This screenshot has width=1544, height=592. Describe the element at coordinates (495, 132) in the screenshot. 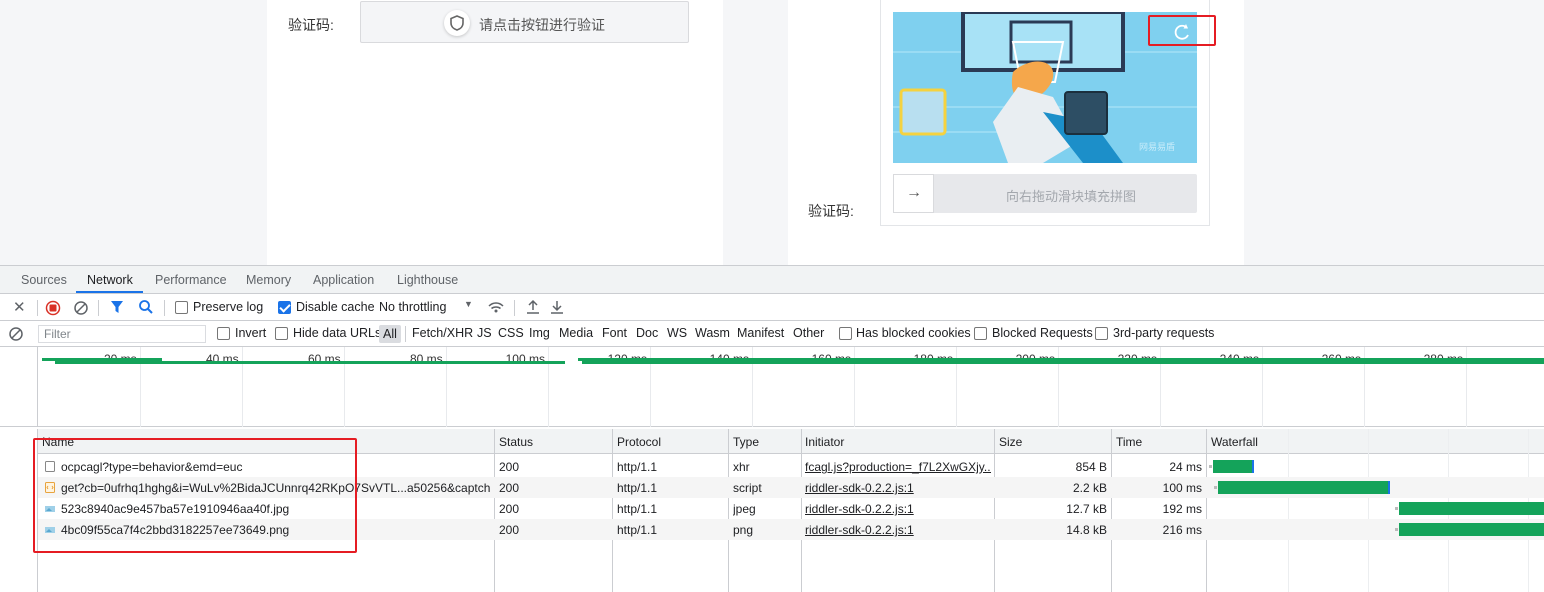

I see `left-captcha-panel: 验证码: 请点击按钮进行验证` at that location.